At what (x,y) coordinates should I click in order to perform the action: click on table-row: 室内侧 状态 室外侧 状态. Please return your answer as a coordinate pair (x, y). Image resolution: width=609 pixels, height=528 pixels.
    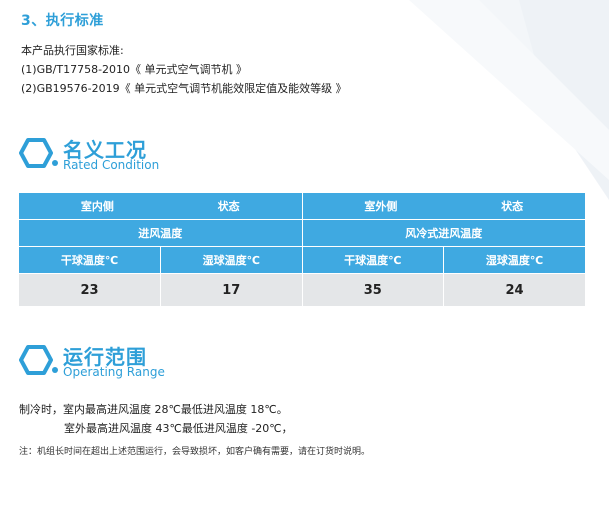
    Looking at the image, I should click on (302, 206).